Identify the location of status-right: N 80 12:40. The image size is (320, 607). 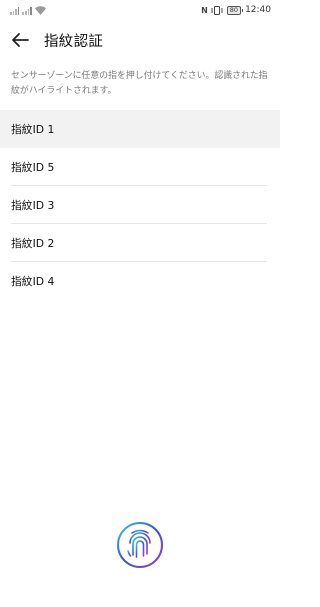
(236, 10).